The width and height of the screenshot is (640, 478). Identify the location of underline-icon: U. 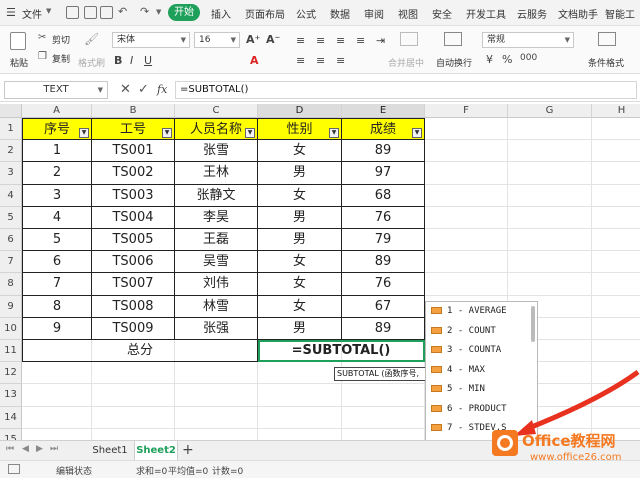
(148, 60).